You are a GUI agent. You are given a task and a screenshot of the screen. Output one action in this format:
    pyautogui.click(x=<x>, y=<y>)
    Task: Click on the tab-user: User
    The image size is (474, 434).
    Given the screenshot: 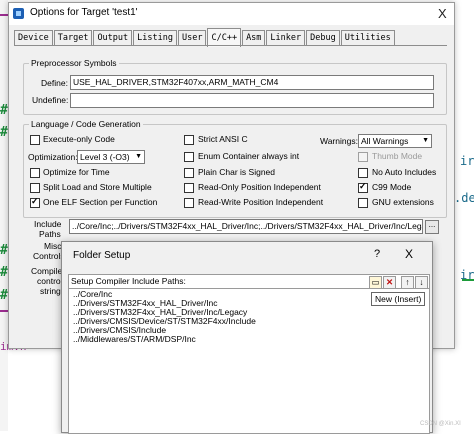 What is the action you would take?
    pyautogui.click(x=192, y=37)
    